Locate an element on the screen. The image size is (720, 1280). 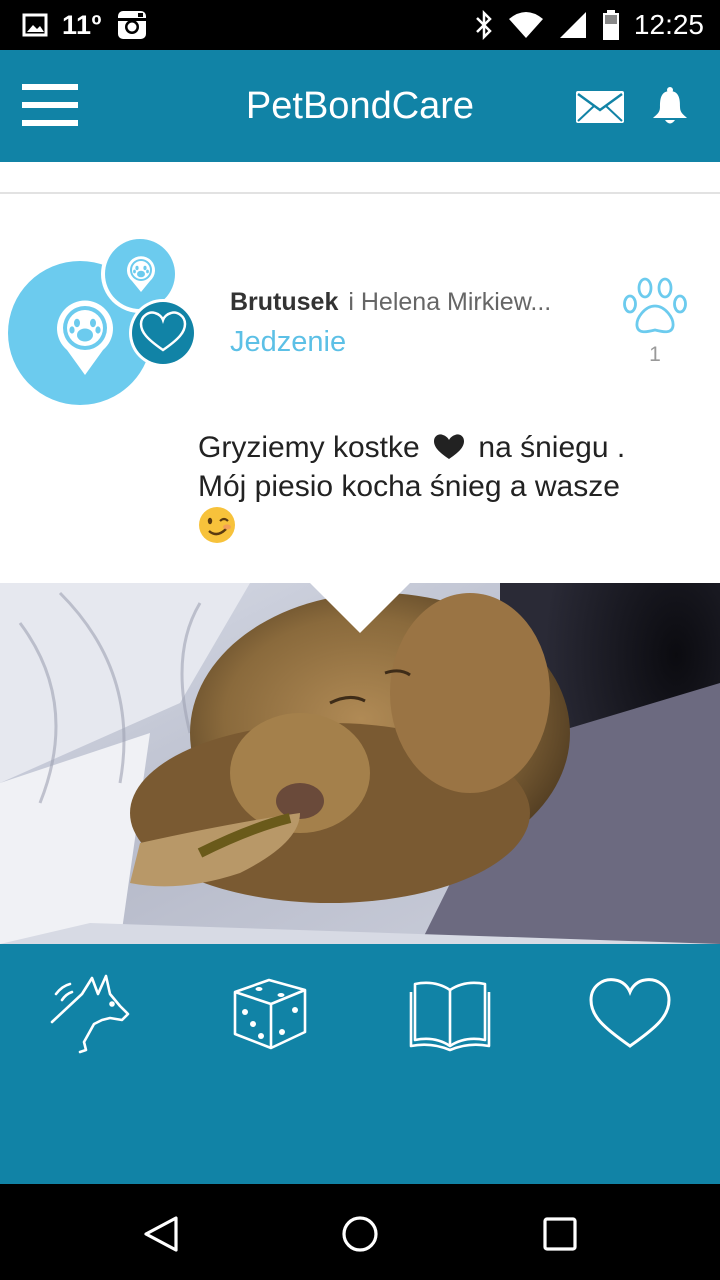
tab-favorites is located at coordinates (630, 1014).